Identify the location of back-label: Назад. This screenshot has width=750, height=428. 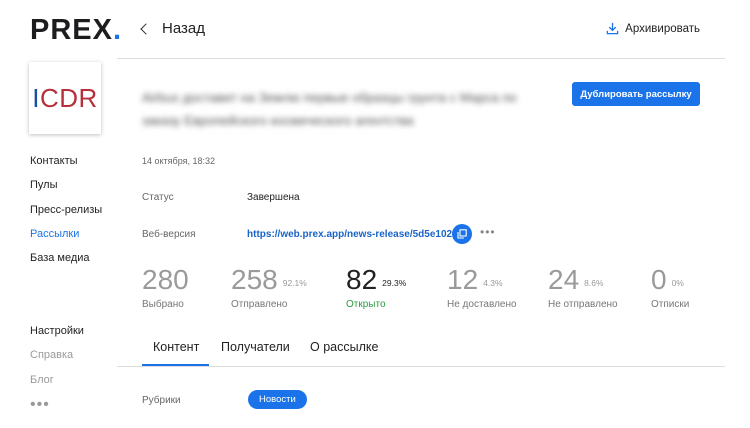
(183, 28).